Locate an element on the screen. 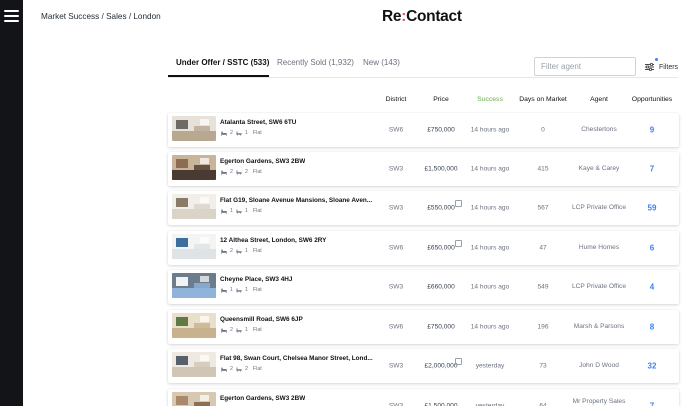  property-address: Cheyne Place, SW3 4HJ is located at coordinates (256, 279).